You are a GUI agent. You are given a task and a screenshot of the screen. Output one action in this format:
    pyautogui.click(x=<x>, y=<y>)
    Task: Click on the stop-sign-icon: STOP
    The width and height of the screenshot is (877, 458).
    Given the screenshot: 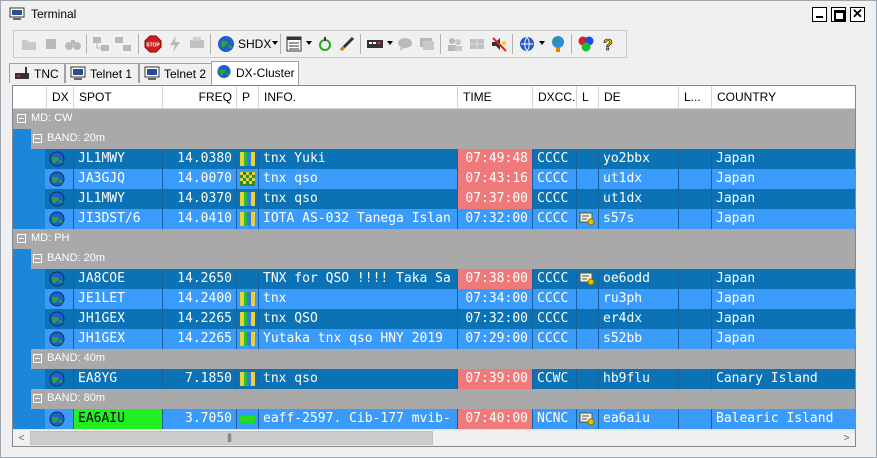 What is the action you would take?
    pyautogui.click(x=153, y=44)
    